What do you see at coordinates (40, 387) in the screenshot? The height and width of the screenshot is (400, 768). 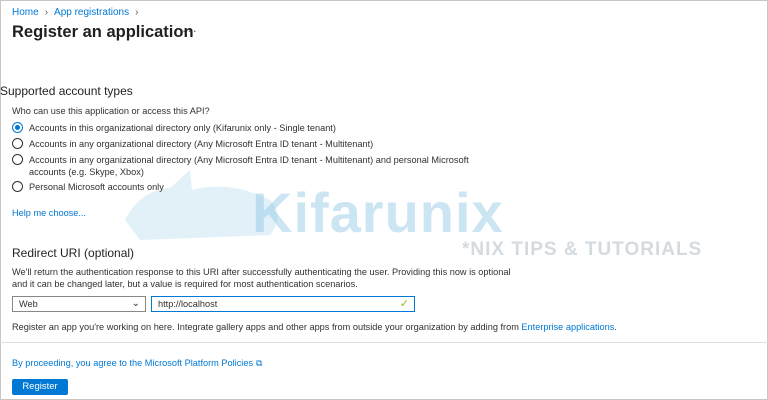 I see `register-button: Register` at bounding box center [40, 387].